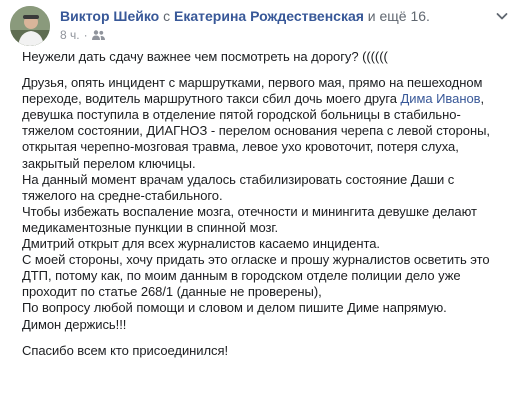 The height and width of the screenshot is (414, 524). I want to click on avatar, so click(30, 26).